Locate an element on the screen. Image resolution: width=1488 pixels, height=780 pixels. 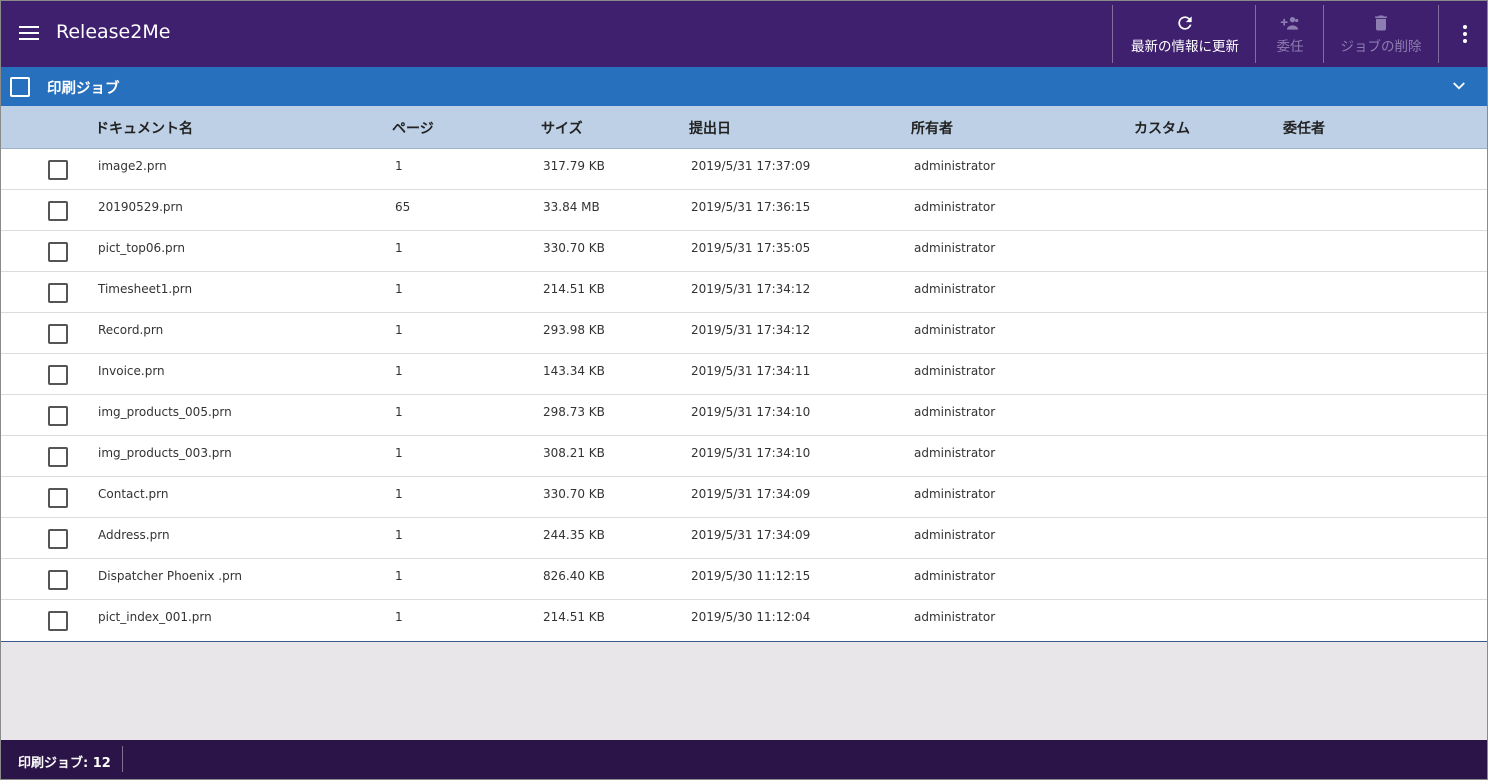
cell-size: 308.21 KB is located at coordinates (574, 453).